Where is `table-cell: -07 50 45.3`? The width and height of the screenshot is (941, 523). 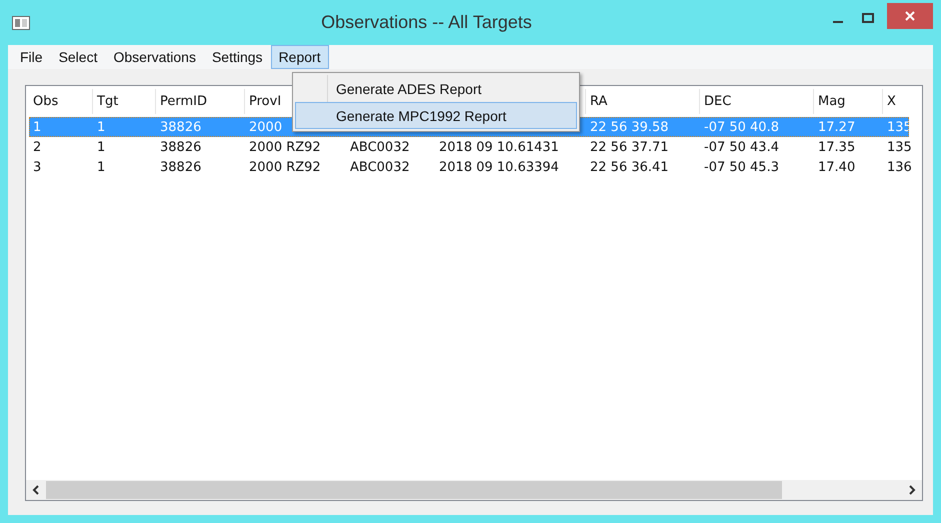 table-cell: -07 50 45.3 is located at coordinates (741, 167).